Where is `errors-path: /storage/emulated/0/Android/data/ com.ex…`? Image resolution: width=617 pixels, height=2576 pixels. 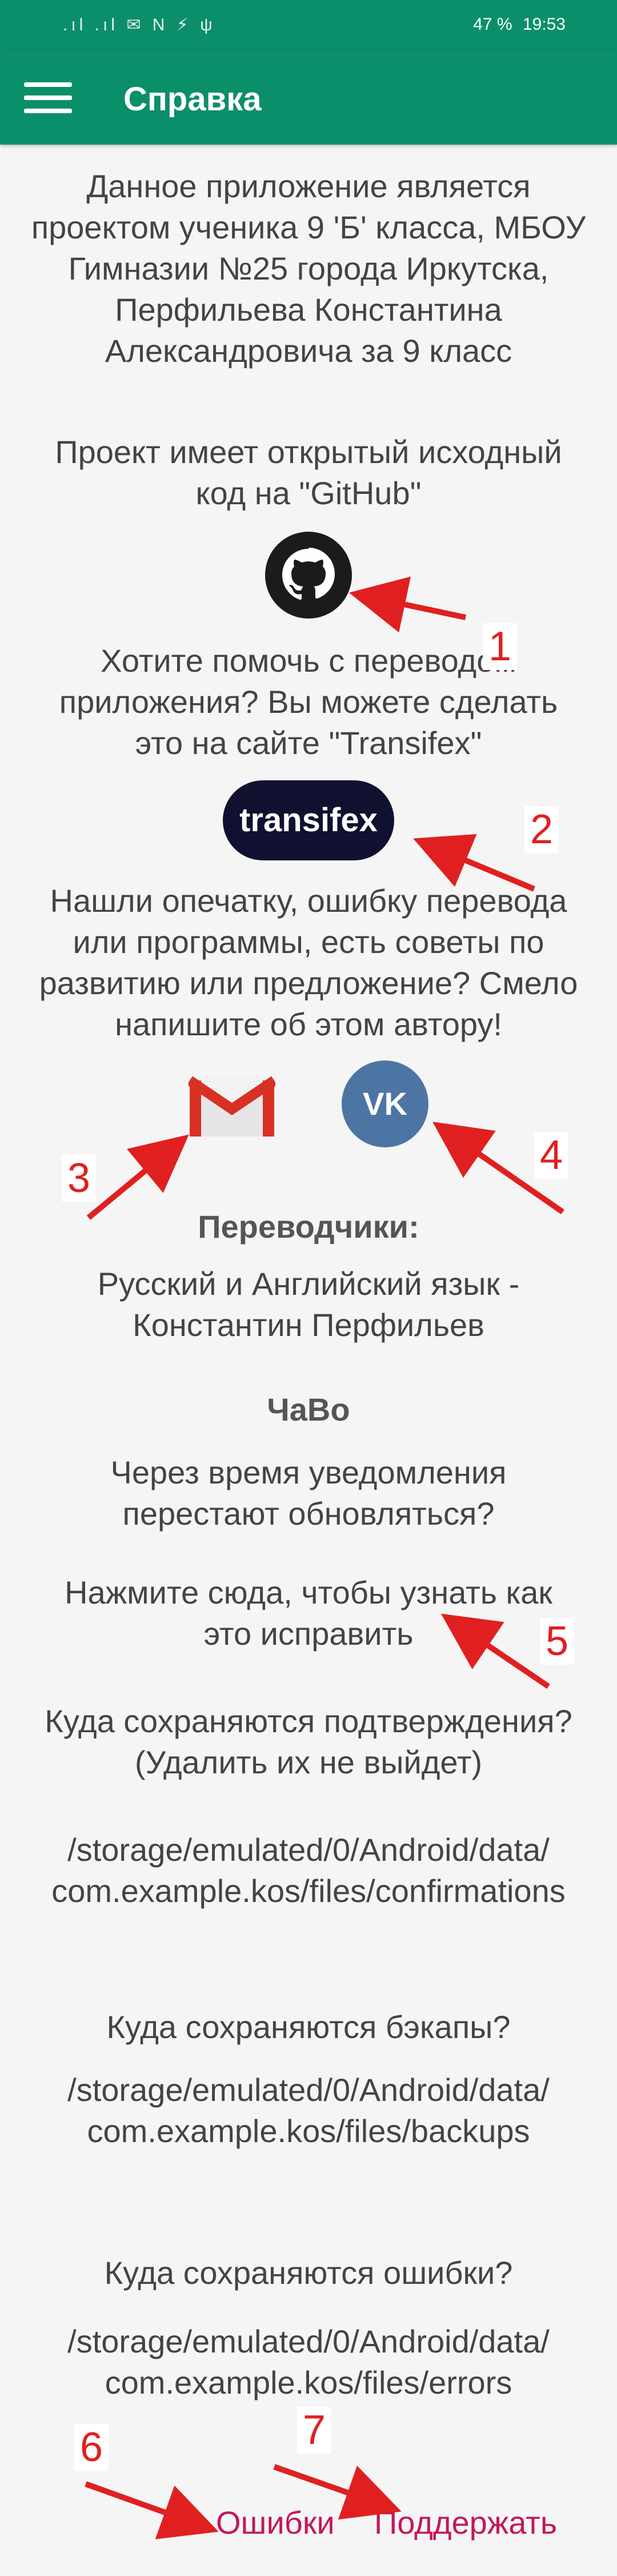 errors-path: /storage/emulated/0/Android/data/ com.ex… is located at coordinates (308, 2361).